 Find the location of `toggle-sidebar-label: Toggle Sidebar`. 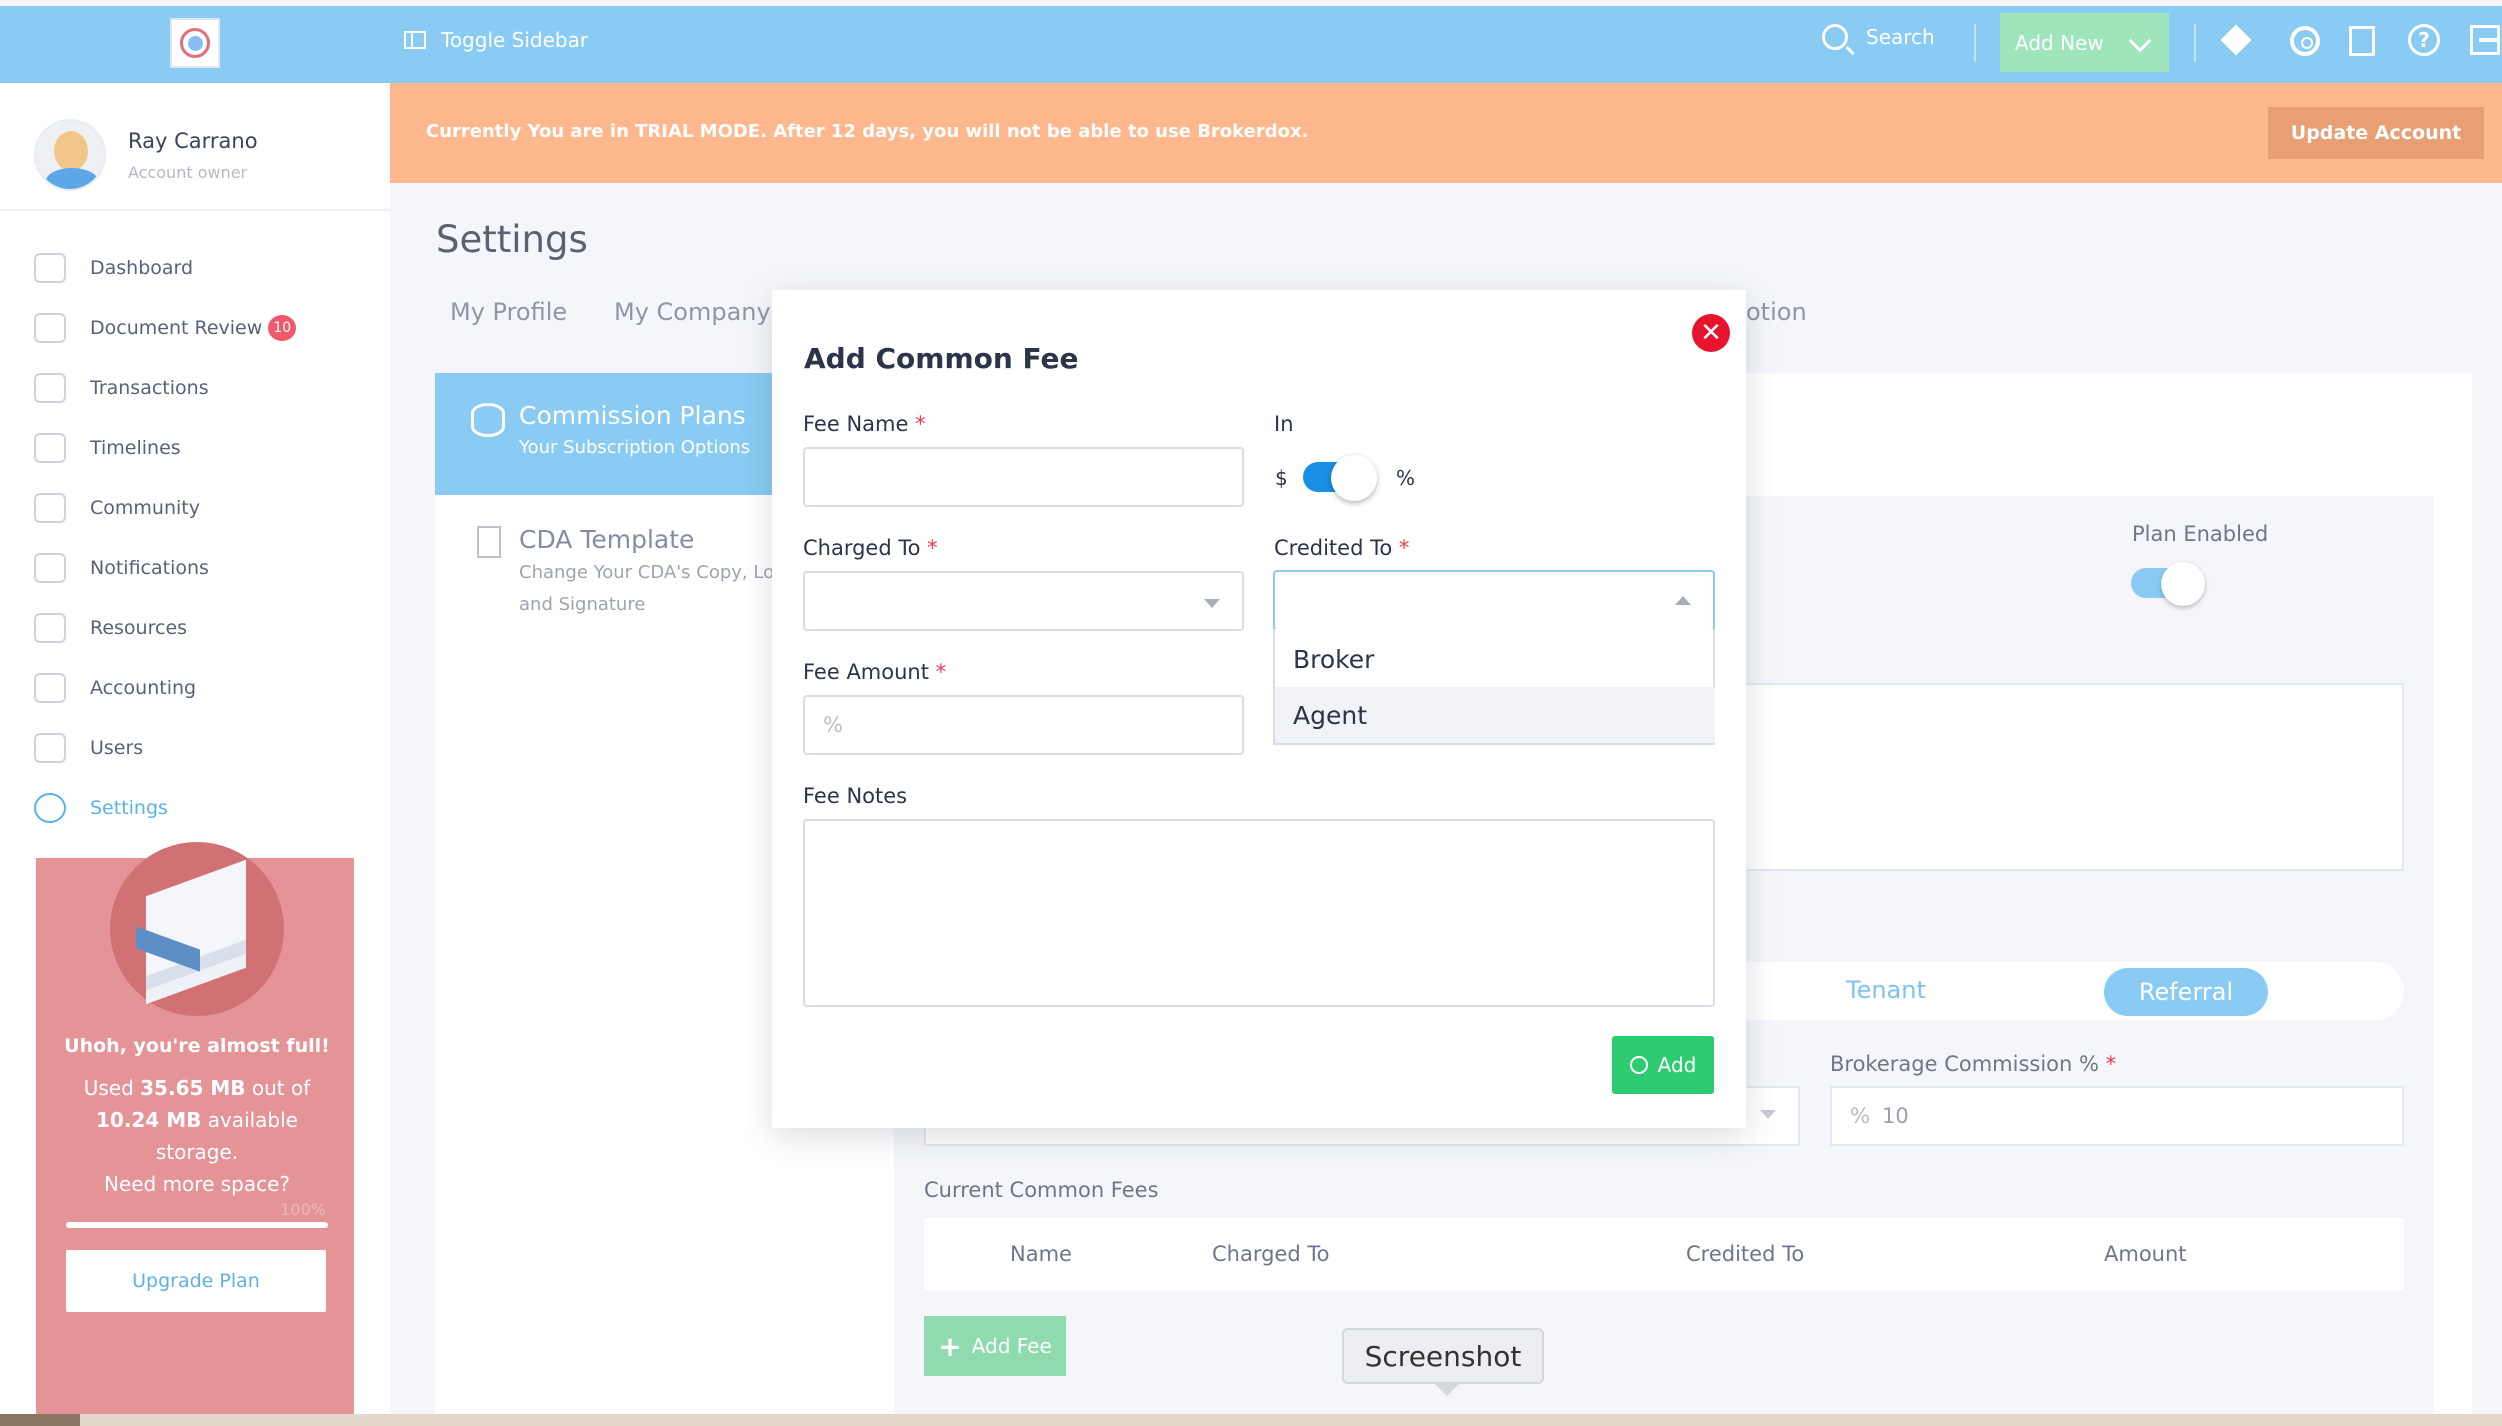

toggle-sidebar-label: Toggle Sidebar is located at coordinates (515, 40).